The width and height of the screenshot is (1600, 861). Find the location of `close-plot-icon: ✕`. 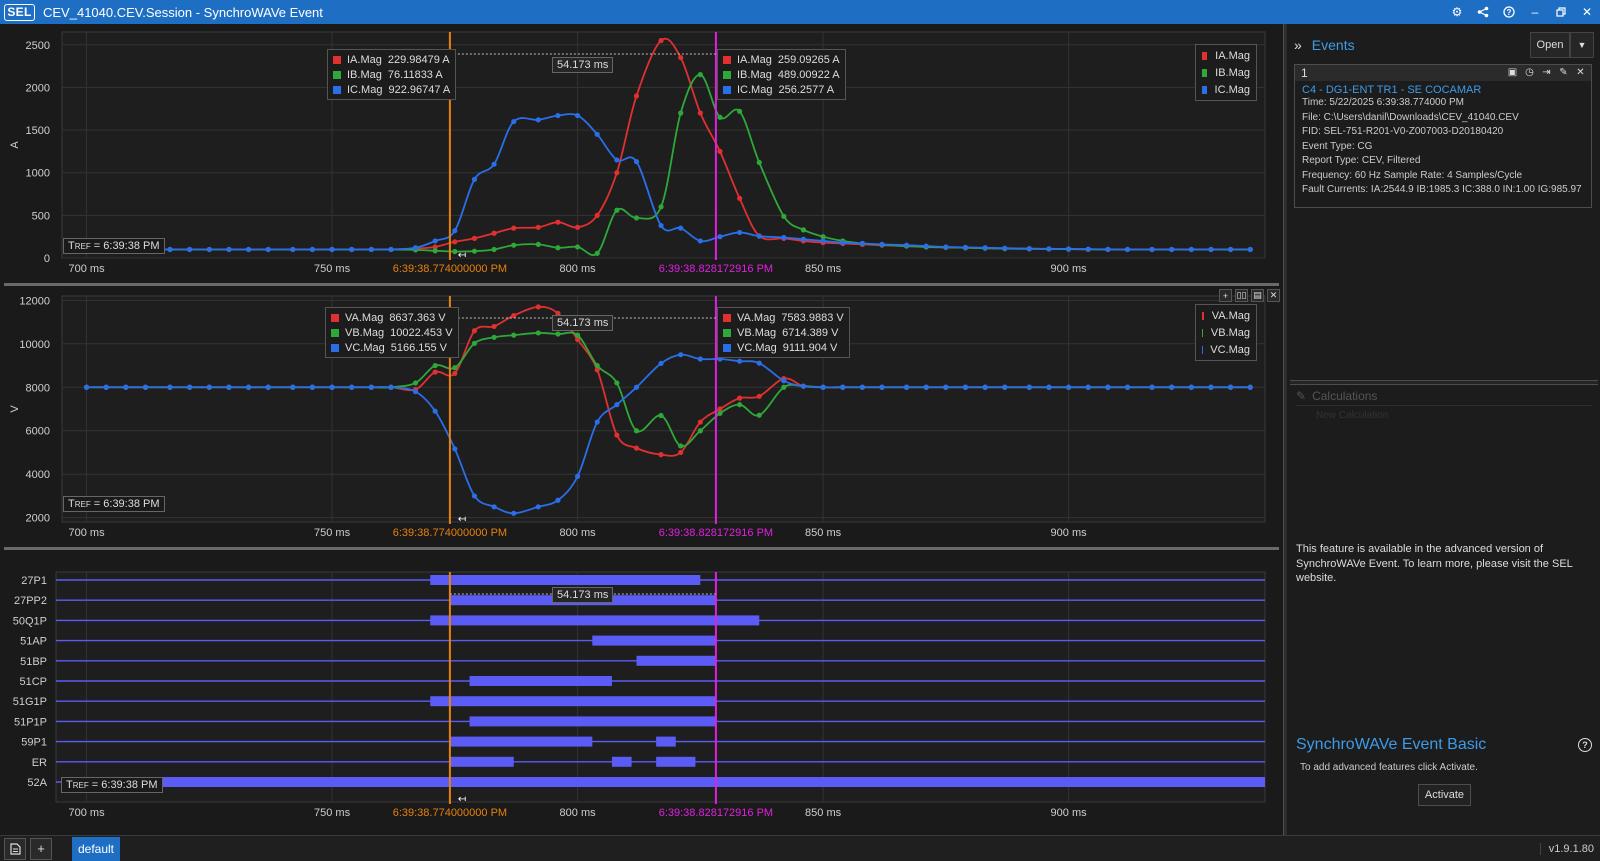

close-plot-icon: ✕ is located at coordinates (1273, 295).